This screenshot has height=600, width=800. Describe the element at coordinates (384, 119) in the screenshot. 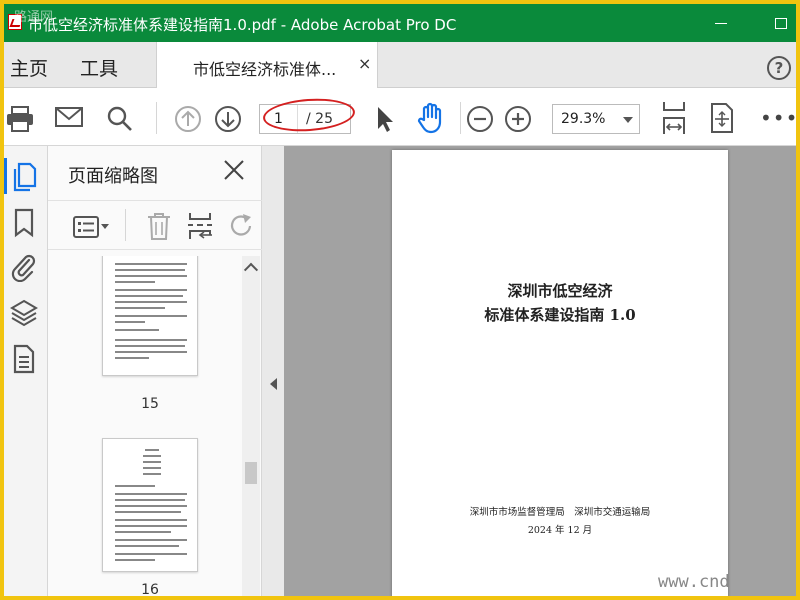

I see `select-cursor-icon` at that location.